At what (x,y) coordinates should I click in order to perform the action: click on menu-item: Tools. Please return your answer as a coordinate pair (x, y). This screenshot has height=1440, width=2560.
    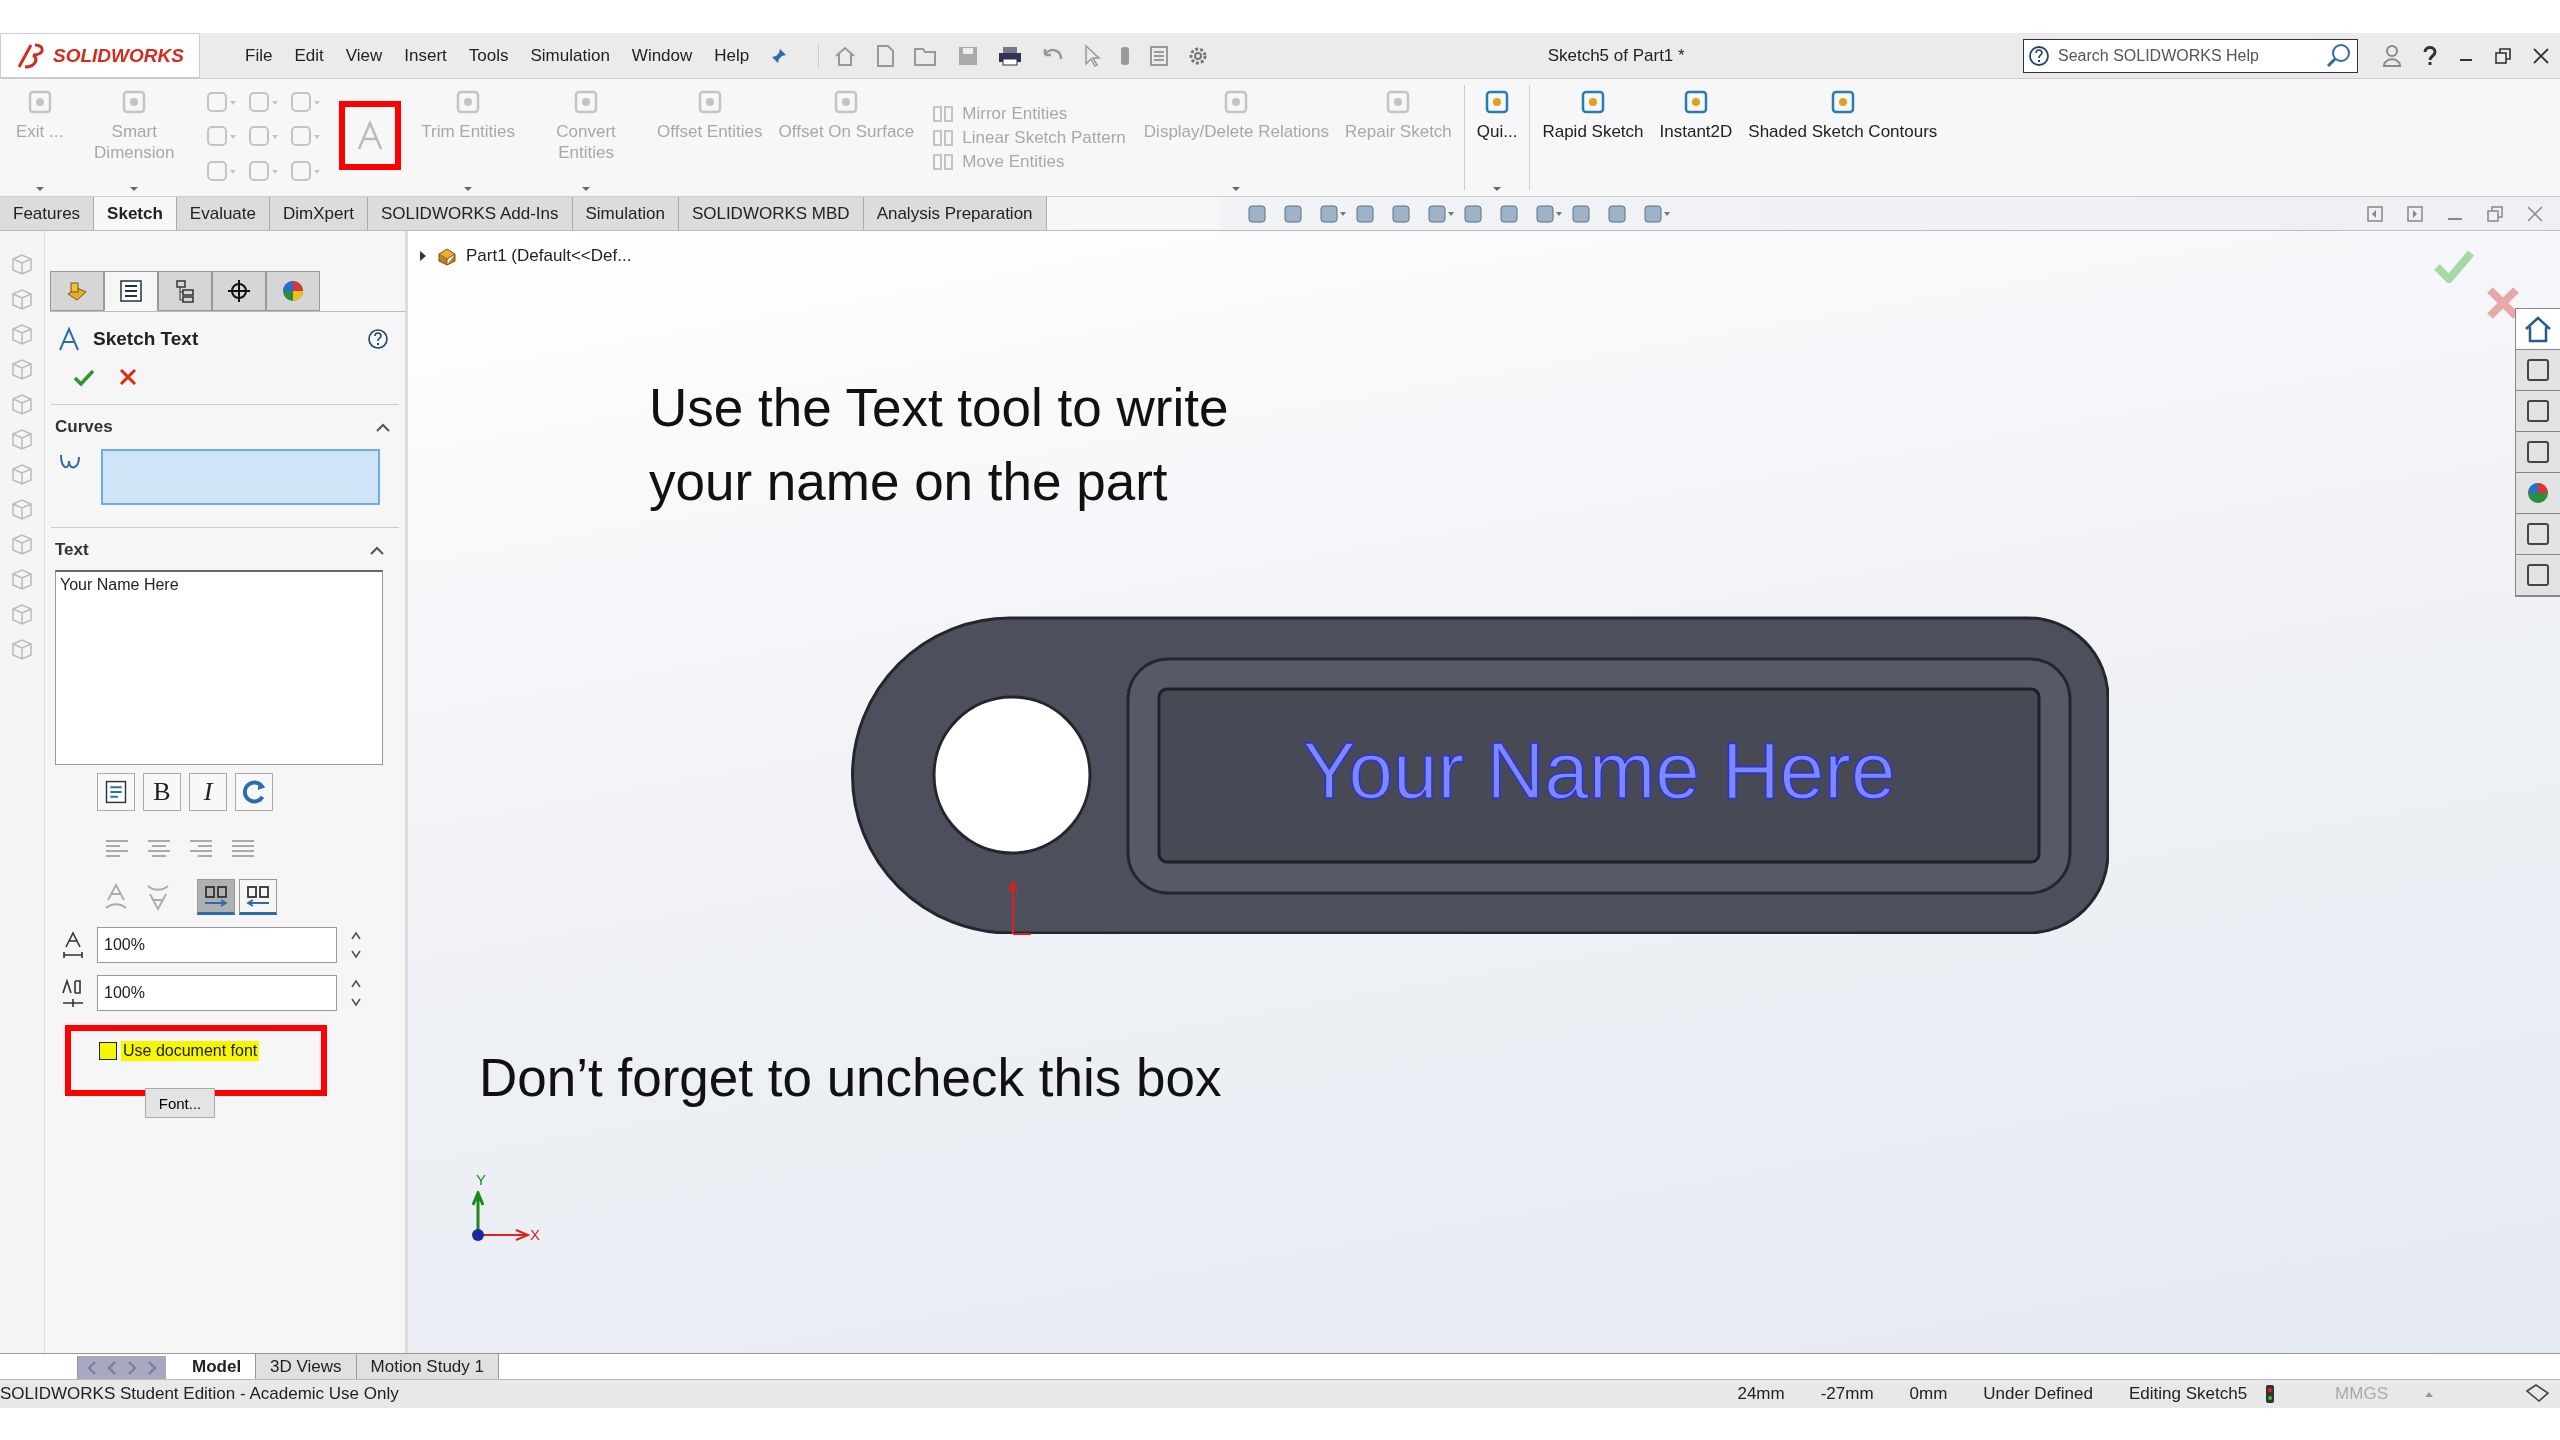
    Looking at the image, I should click on (488, 55).